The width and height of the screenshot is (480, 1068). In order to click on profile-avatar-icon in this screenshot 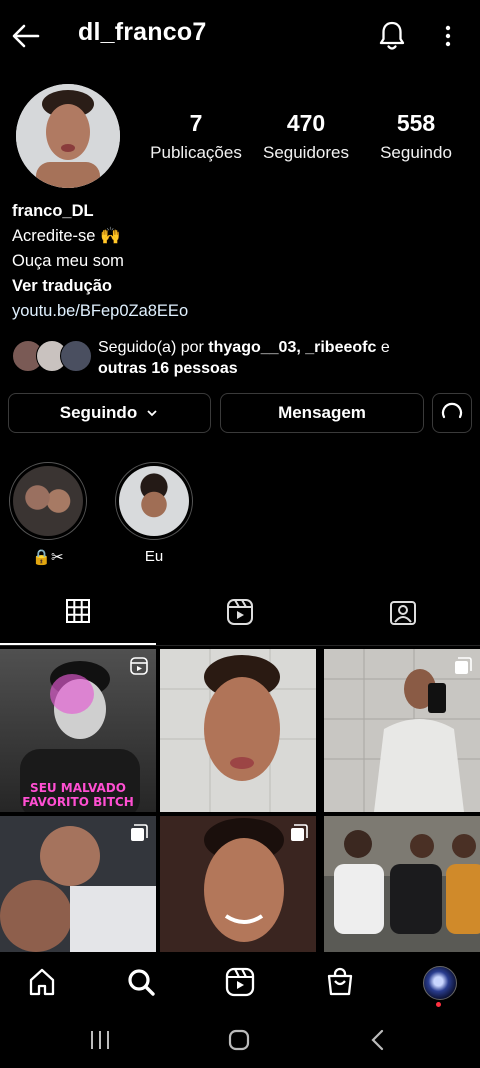, I will do `click(440, 983)`.